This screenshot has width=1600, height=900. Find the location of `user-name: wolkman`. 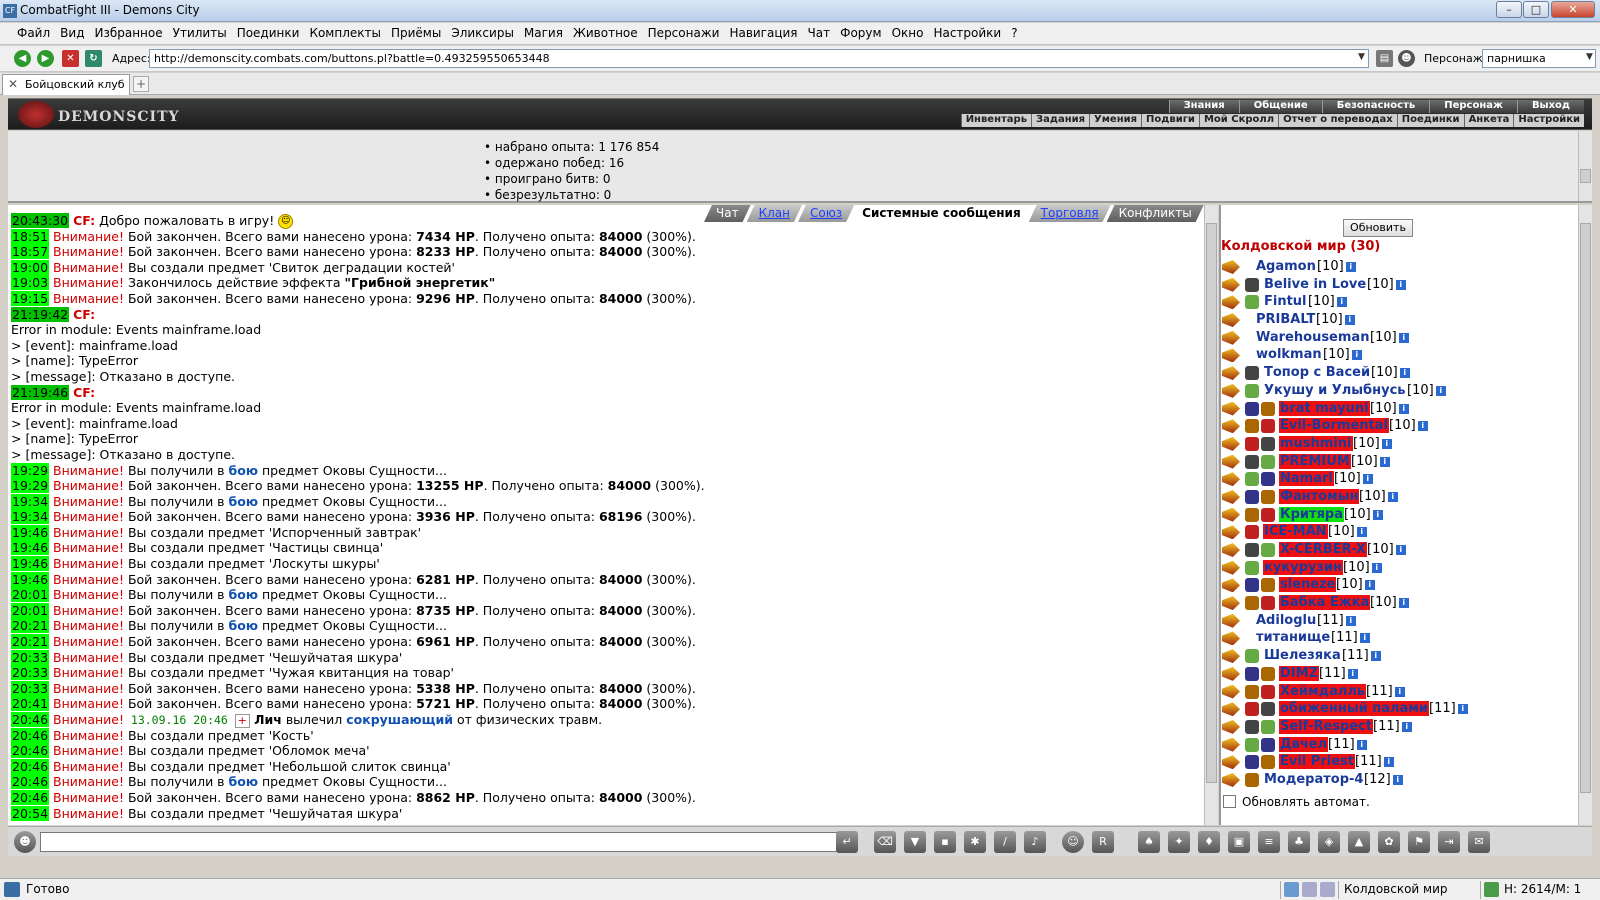

user-name: wolkman is located at coordinates (1289, 354).